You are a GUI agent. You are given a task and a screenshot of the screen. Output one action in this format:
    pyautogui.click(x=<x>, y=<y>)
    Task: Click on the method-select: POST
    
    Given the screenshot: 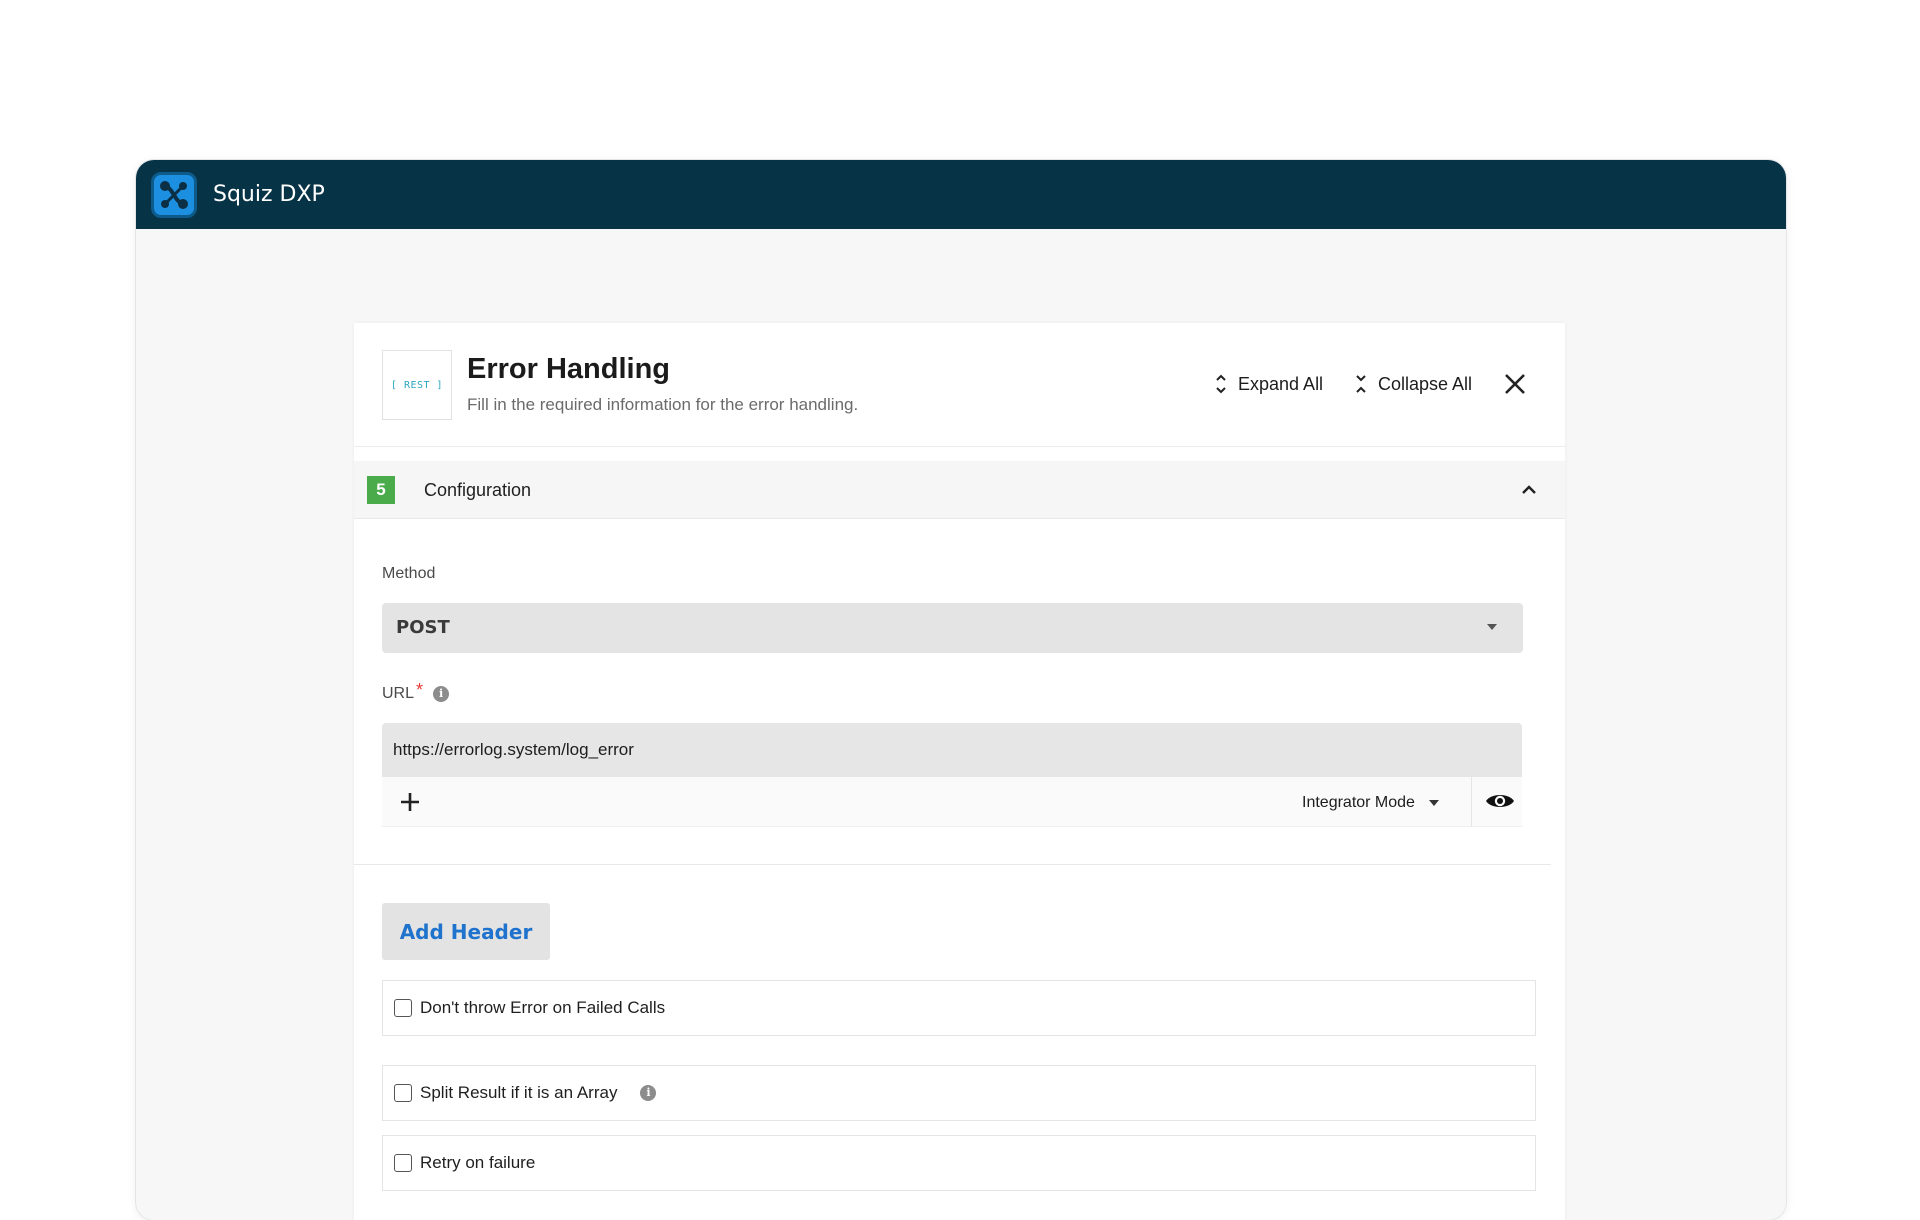 What is the action you would take?
    pyautogui.click(x=952, y=628)
    